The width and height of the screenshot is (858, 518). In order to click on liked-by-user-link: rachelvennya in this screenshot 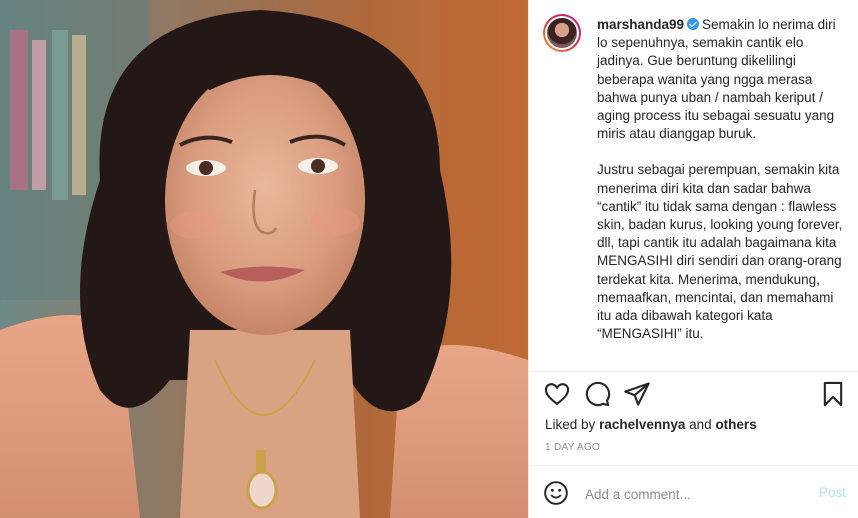, I will do `click(642, 424)`.